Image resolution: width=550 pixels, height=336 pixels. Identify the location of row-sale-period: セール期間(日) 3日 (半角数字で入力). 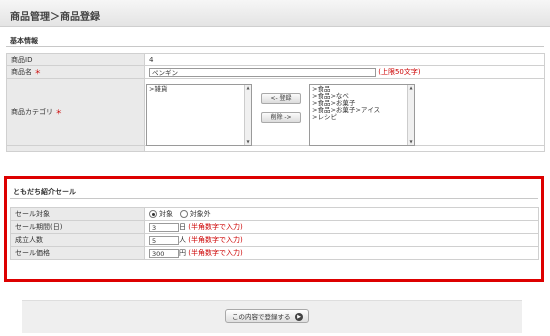
(274, 227).